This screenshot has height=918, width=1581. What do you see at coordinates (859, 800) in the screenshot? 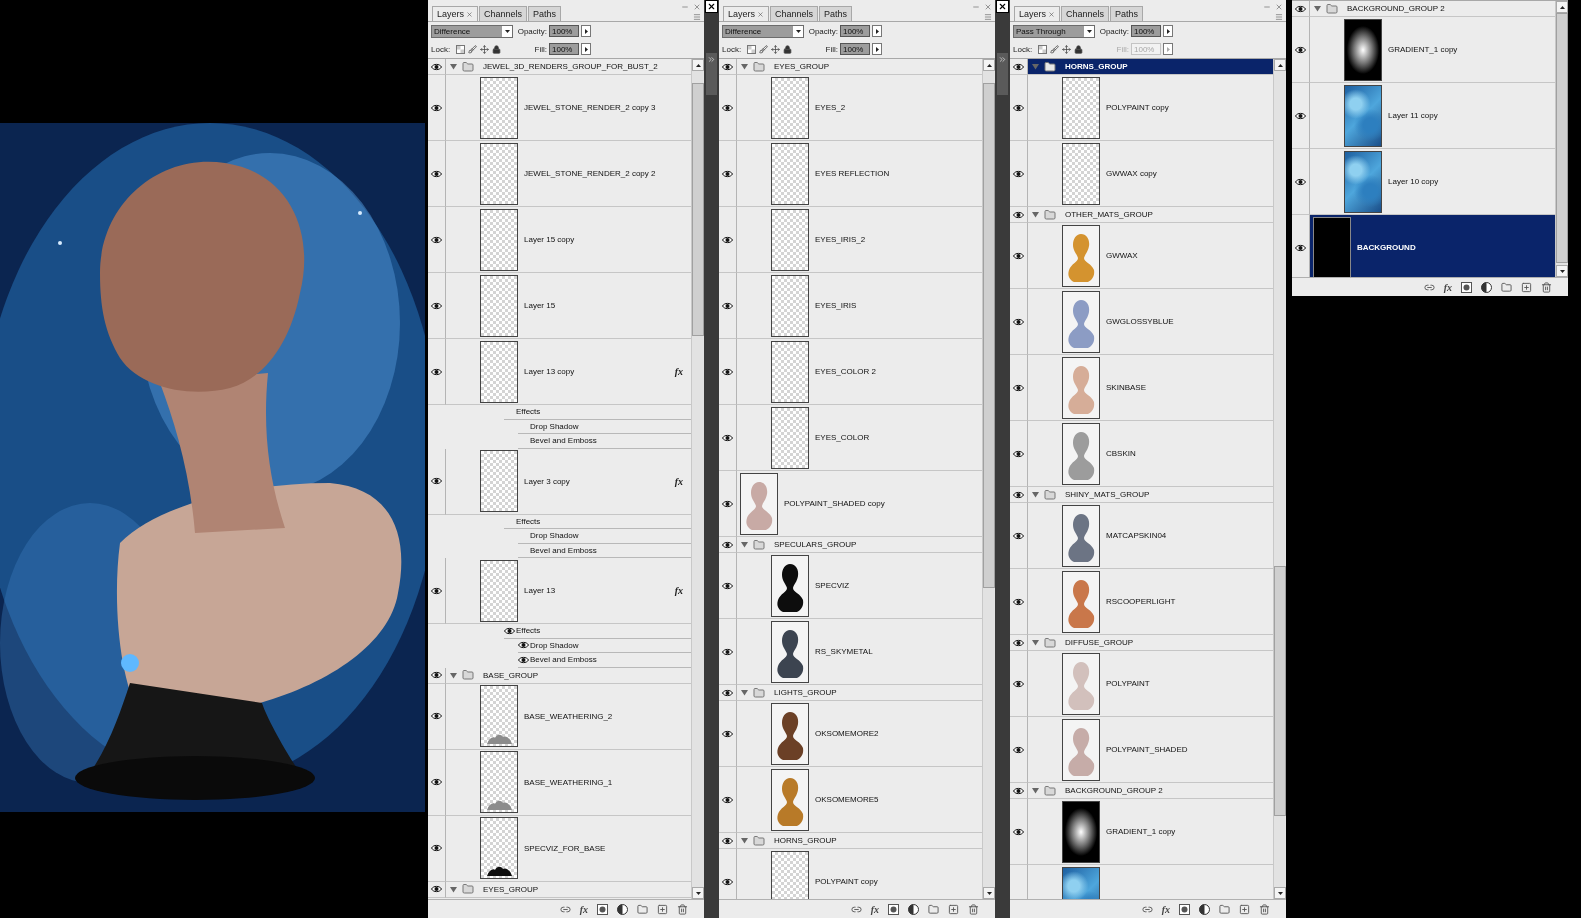
I see `layer-row: OKSOMEMORE5` at bounding box center [859, 800].